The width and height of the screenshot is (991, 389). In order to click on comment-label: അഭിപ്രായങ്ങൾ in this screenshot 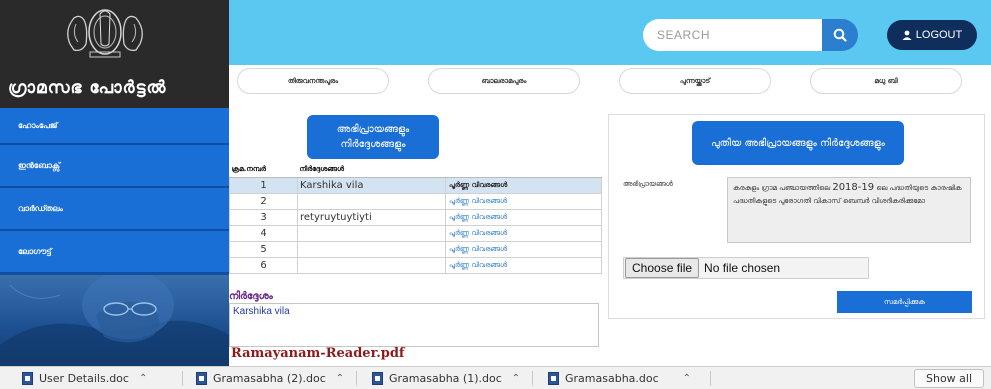, I will do `click(648, 184)`.